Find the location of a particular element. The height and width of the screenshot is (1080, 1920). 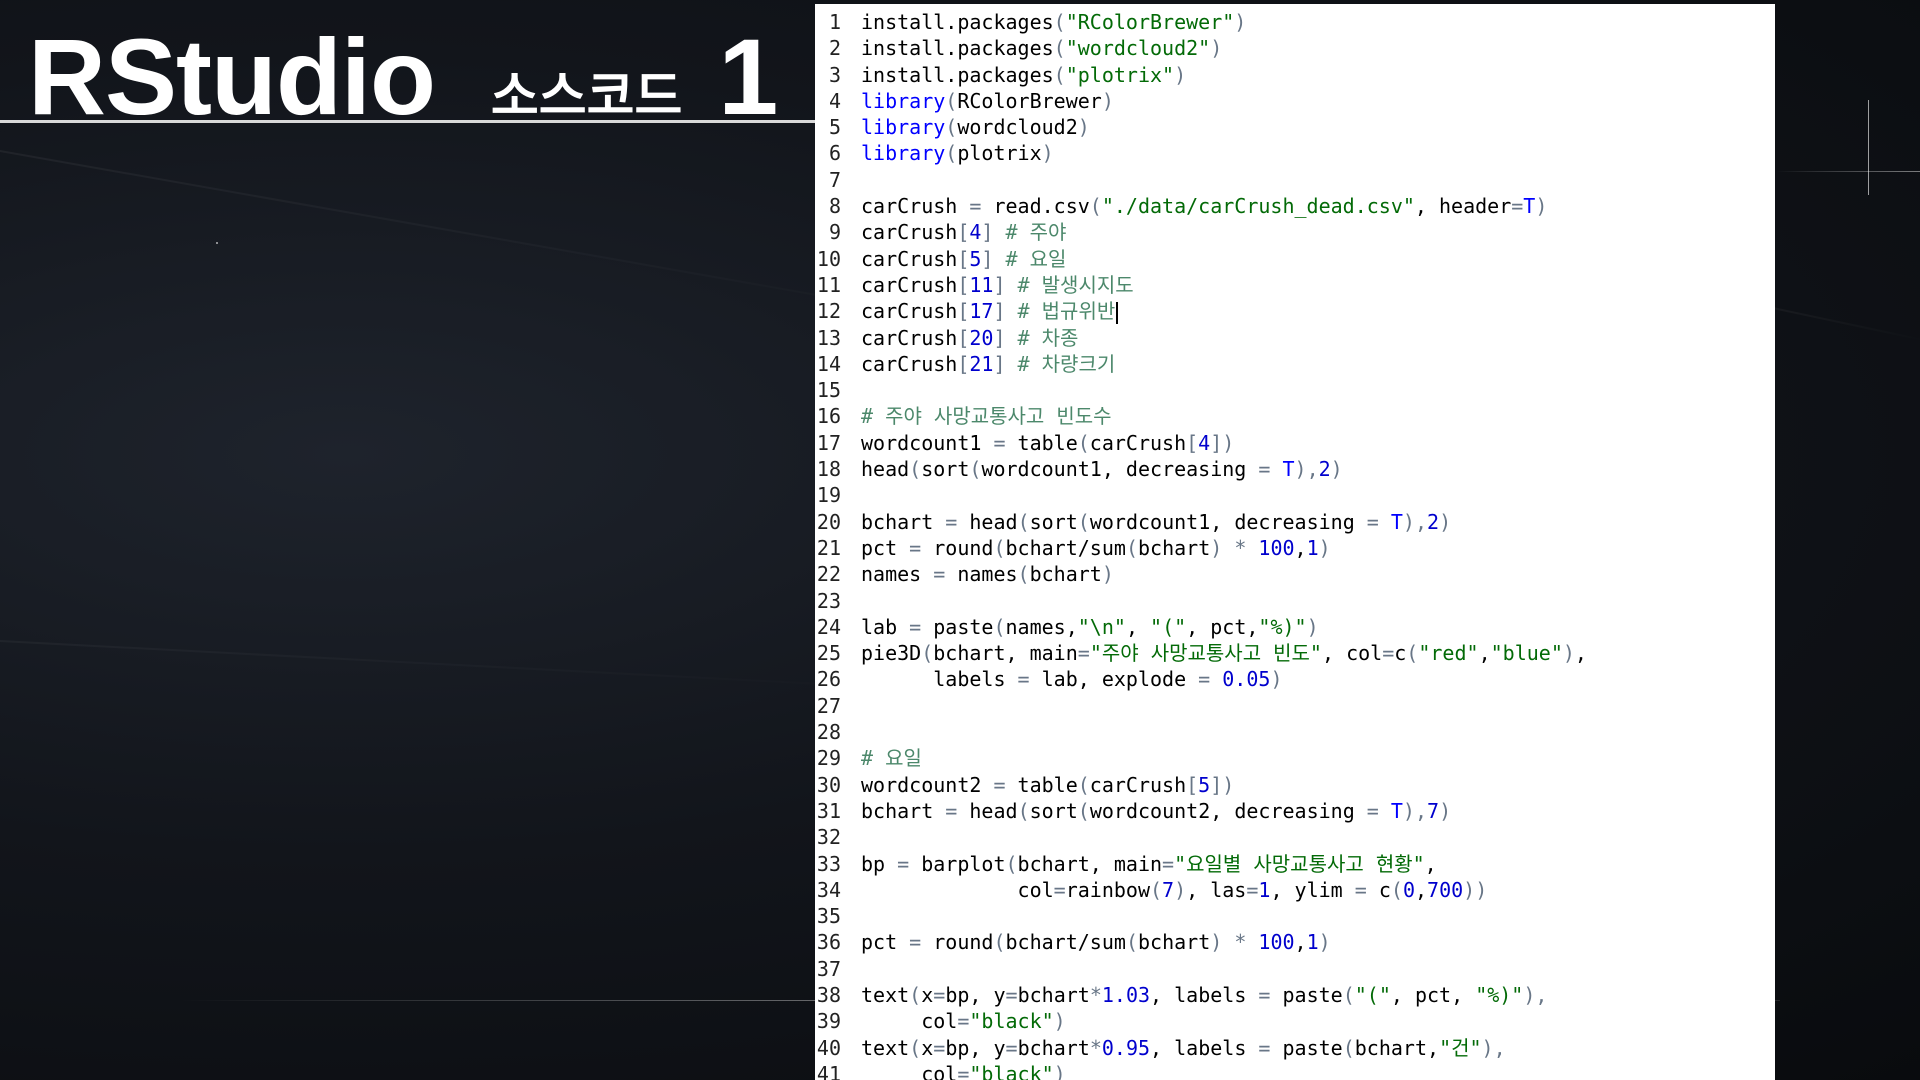

code-token: # 차종 is located at coordinates (1042, 337).